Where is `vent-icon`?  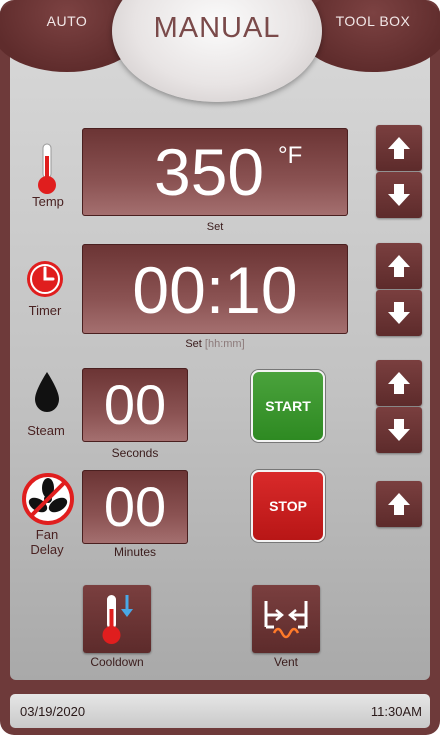
vent-icon is located at coordinates (286, 620).